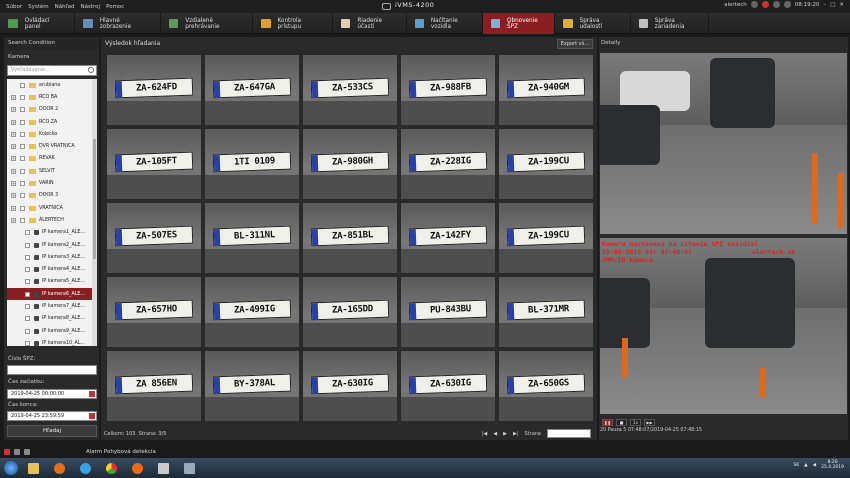  Describe the element at coordinates (154, 164) in the screenshot. I see `result-thumbnail: ZA-105FT` at that location.